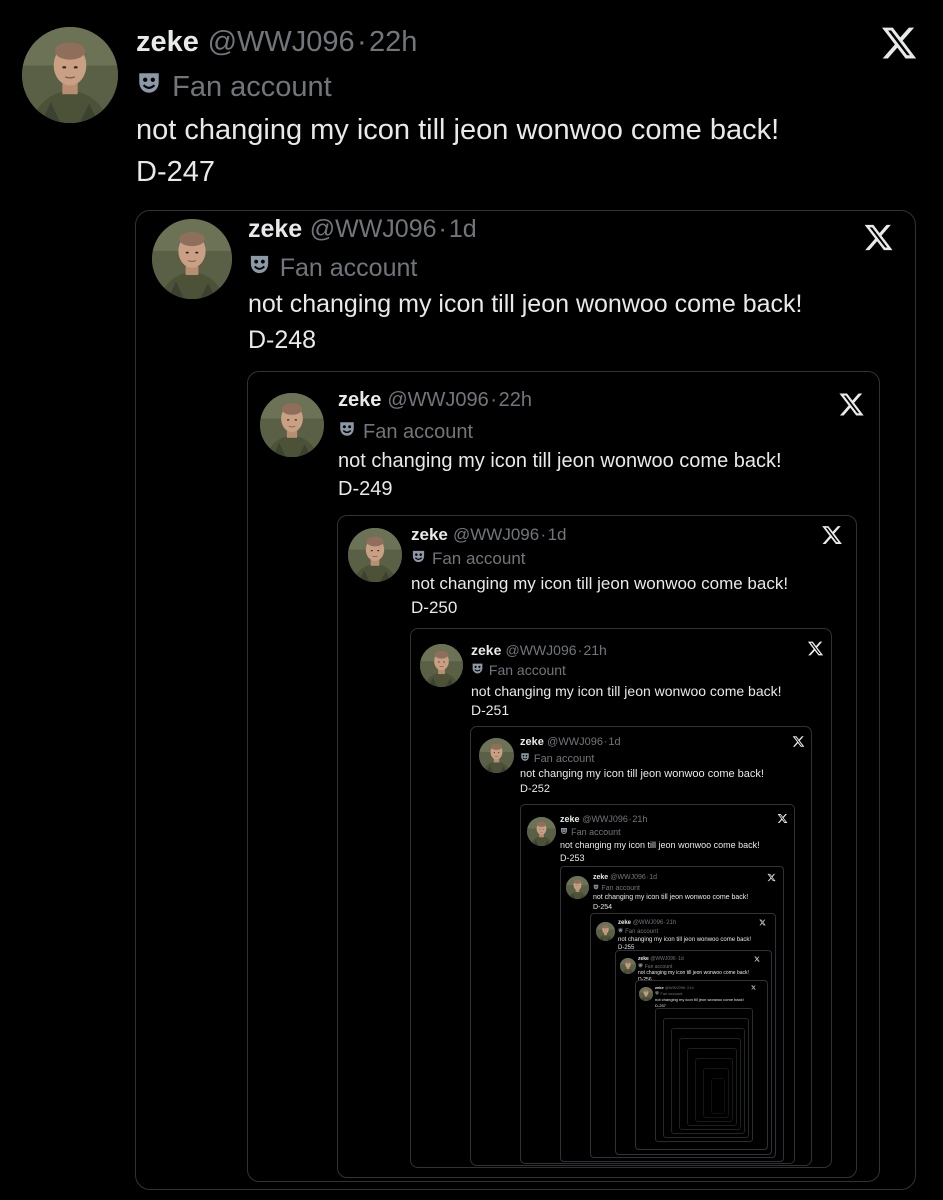  I want to click on tweet-countdown: D-253, so click(572, 858).